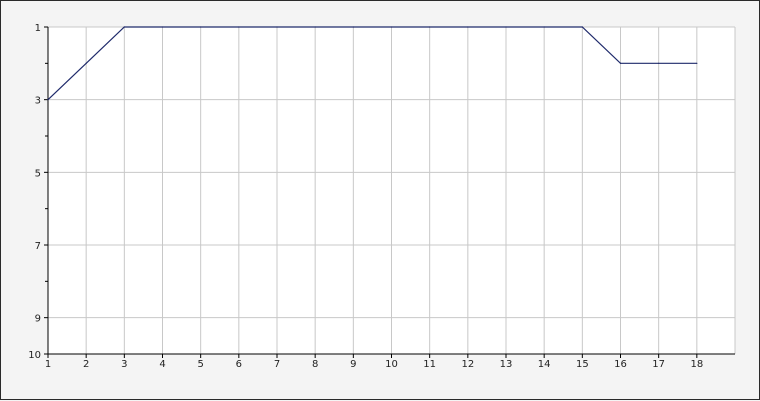 This screenshot has width=760, height=401. What do you see at coordinates (620, 364) in the screenshot?
I see `x-tick-label: 16` at bounding box center [620, 364].